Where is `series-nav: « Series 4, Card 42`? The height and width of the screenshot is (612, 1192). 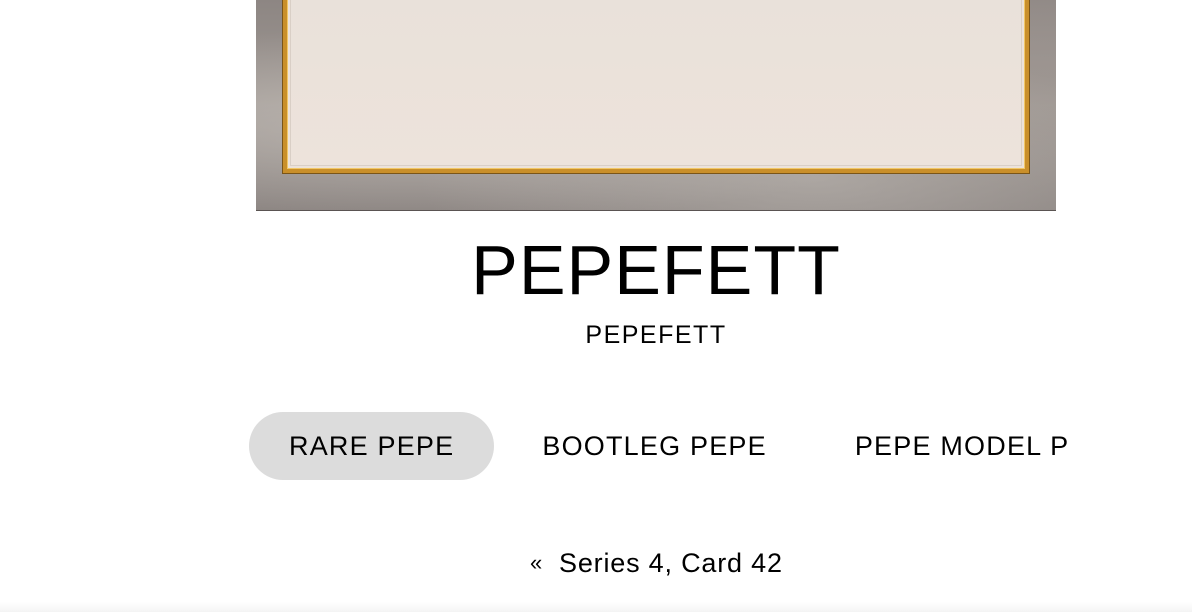
series-nav: « Series 4, Card 42 is located at coordinates (656, 563).